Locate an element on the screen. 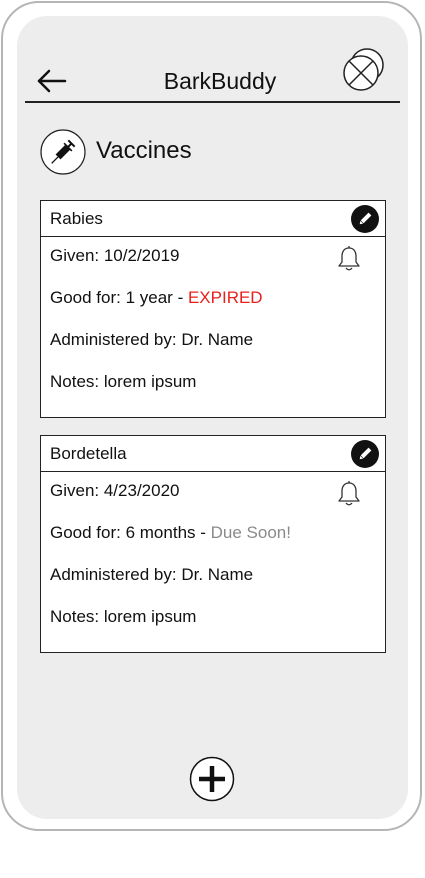 The image size is (425, 878). good-for-row: Good for: 6 months - Due Soon! is located at coordinates (170, 533).